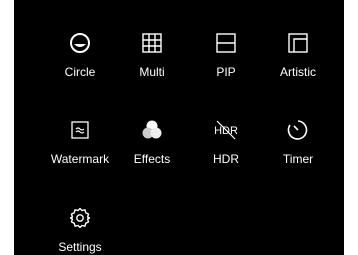 The image size is (358, 255). I want to click on watermark-icon, so click(80, 130).